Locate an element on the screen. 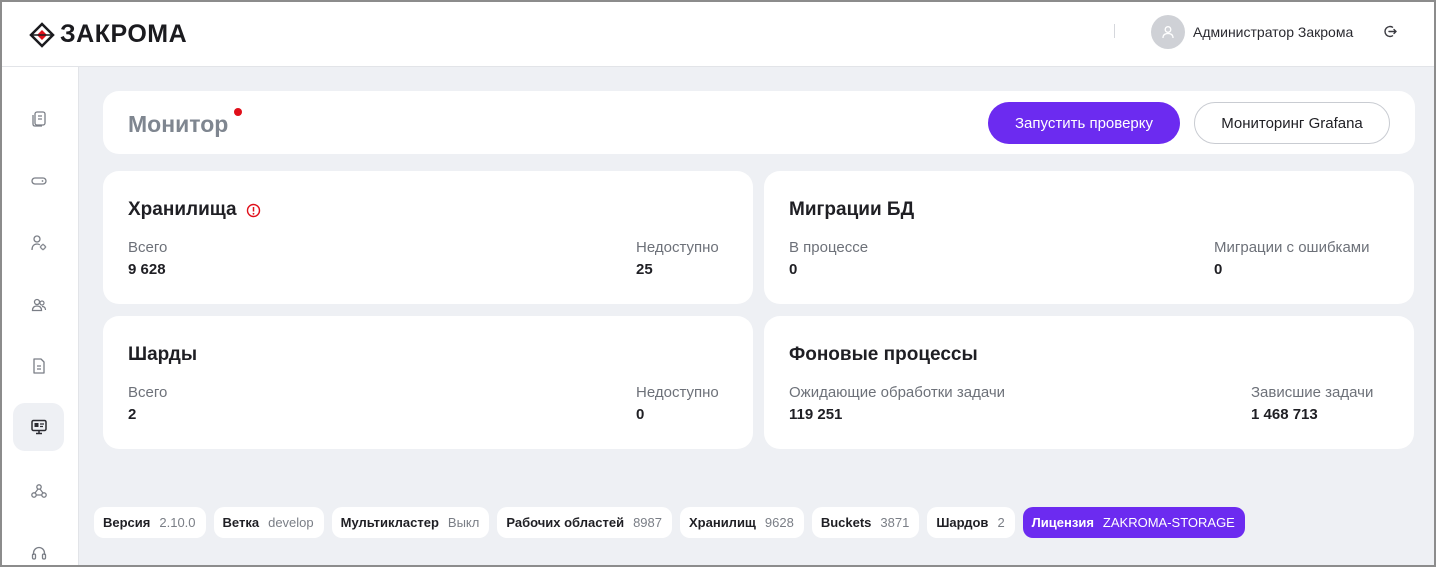 This screenshot has height=567, width=1436. user-icon is located at coordinates (1168, 32).